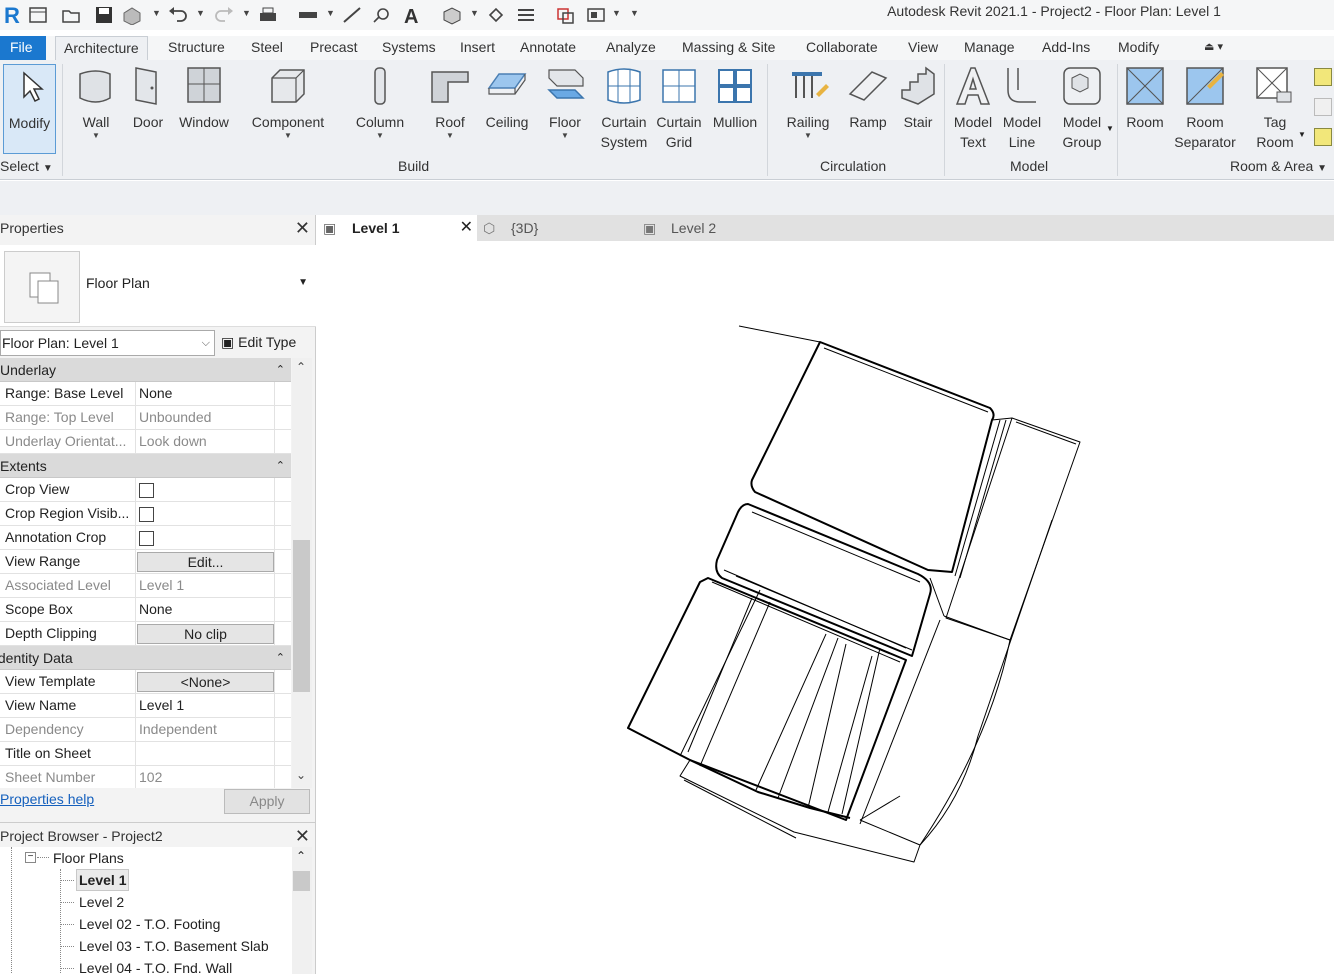  I want to click on tab-manage: Manage, so click(989, 48).